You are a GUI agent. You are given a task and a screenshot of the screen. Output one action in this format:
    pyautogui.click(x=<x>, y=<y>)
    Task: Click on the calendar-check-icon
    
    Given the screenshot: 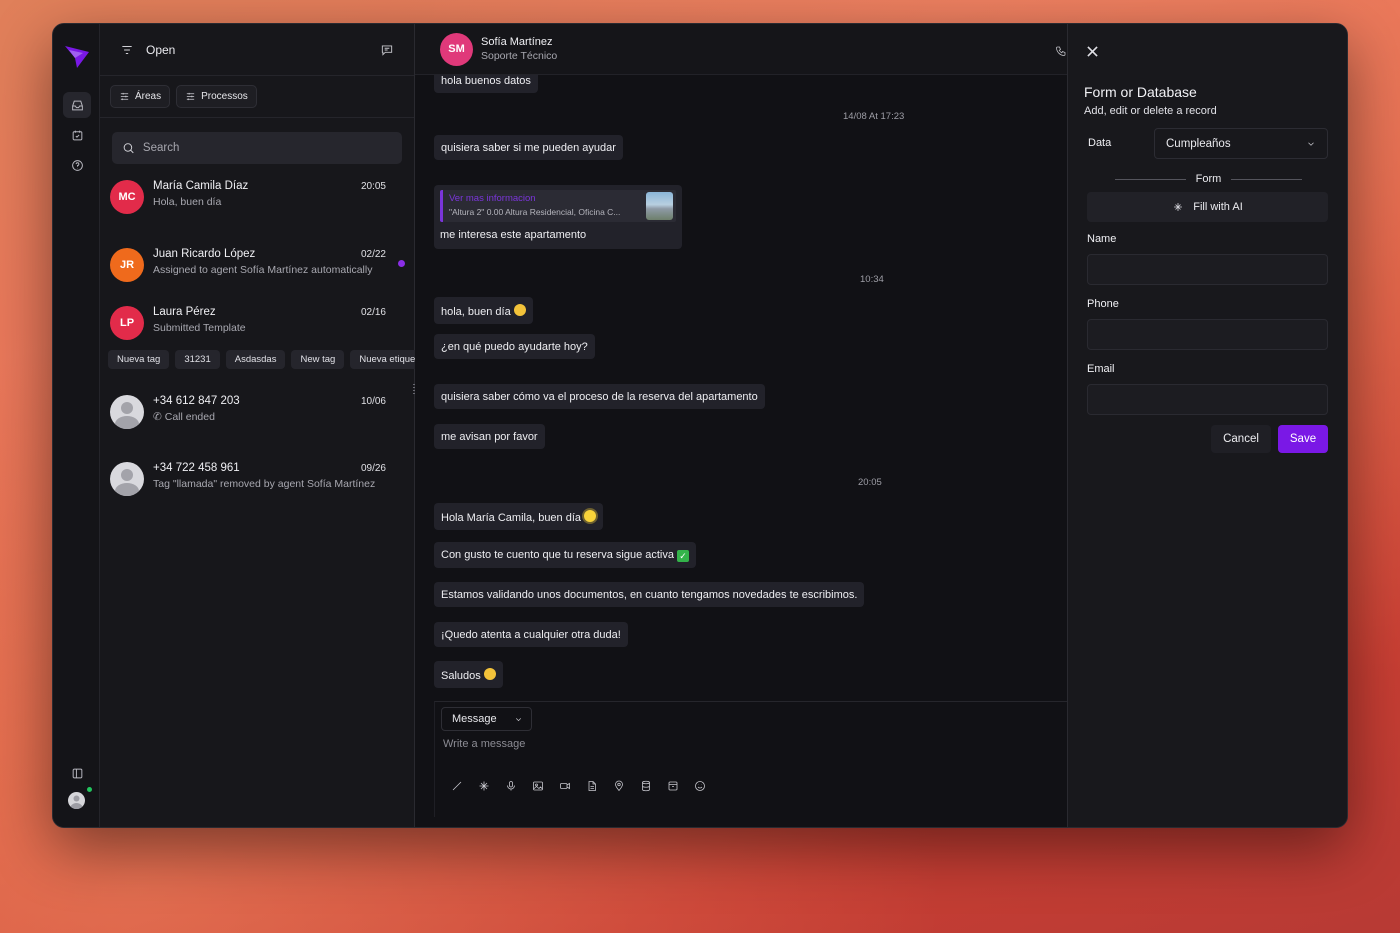 What is the action you would take?
    pyautogui.click(x=77, y=135)
    